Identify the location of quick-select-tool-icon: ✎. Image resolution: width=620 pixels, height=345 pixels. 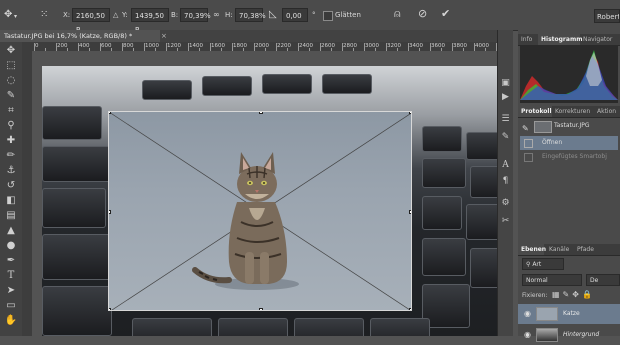
(11, 96).